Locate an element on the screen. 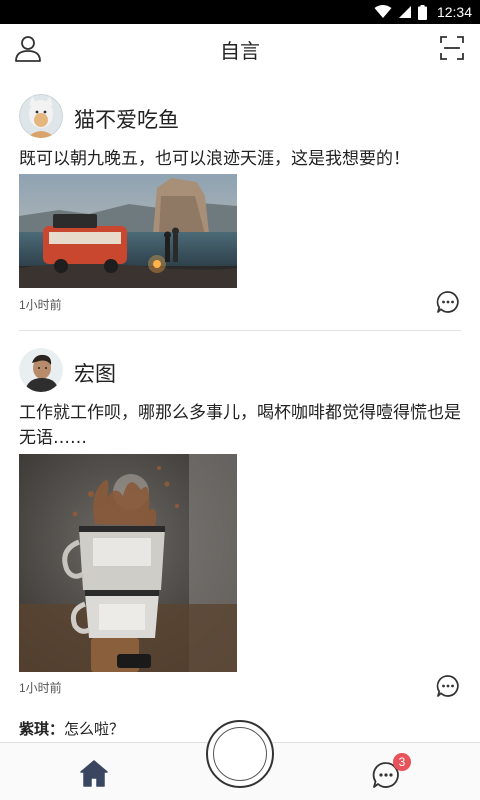 The width and height of the screenshot is (480, 800). capture-button-inner is located at coordinates (240, 754).